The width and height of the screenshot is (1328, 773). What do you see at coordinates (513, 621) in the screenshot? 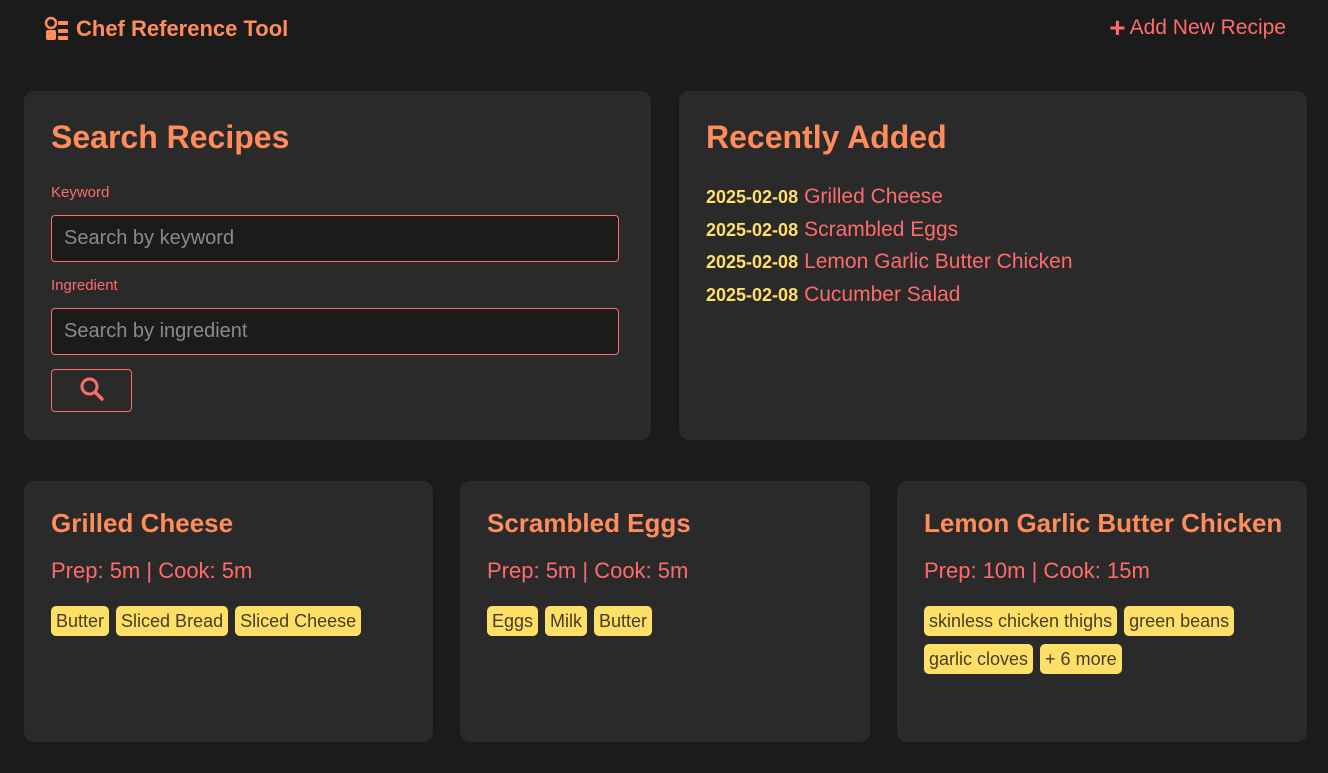
I see `ingredient-tag: Eggs` at bounding box center [513, 621].